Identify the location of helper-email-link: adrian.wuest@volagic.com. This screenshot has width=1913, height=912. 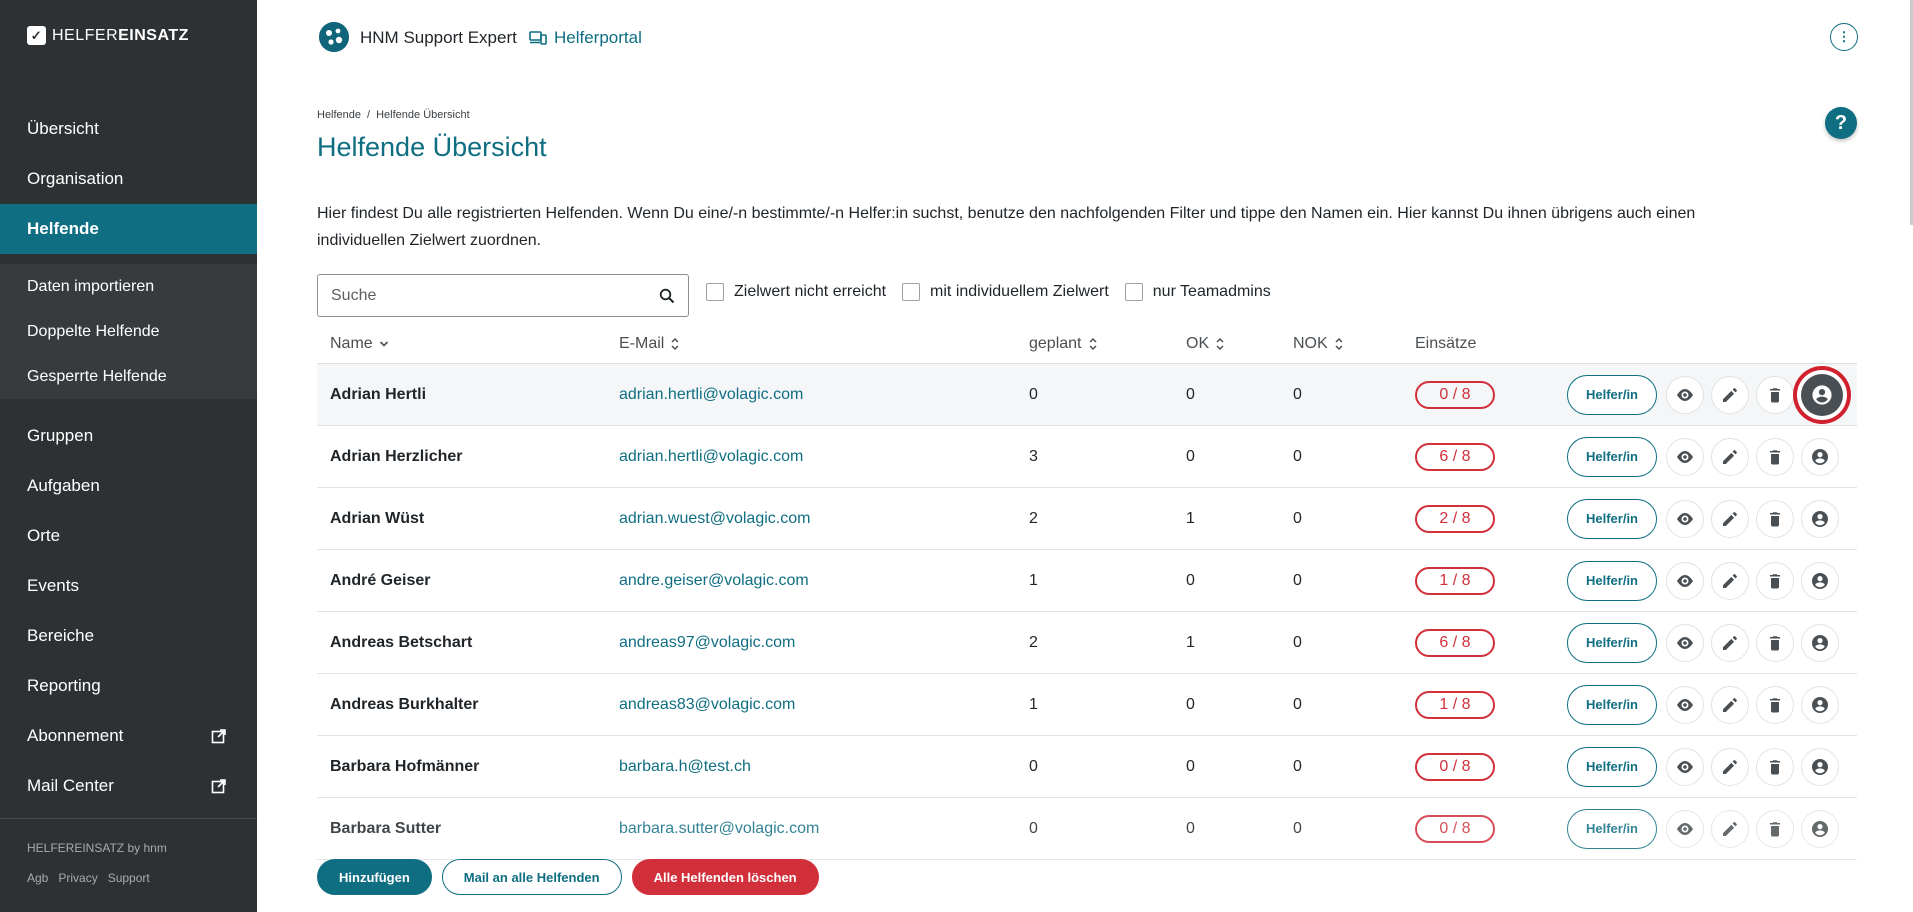
(811, 519).